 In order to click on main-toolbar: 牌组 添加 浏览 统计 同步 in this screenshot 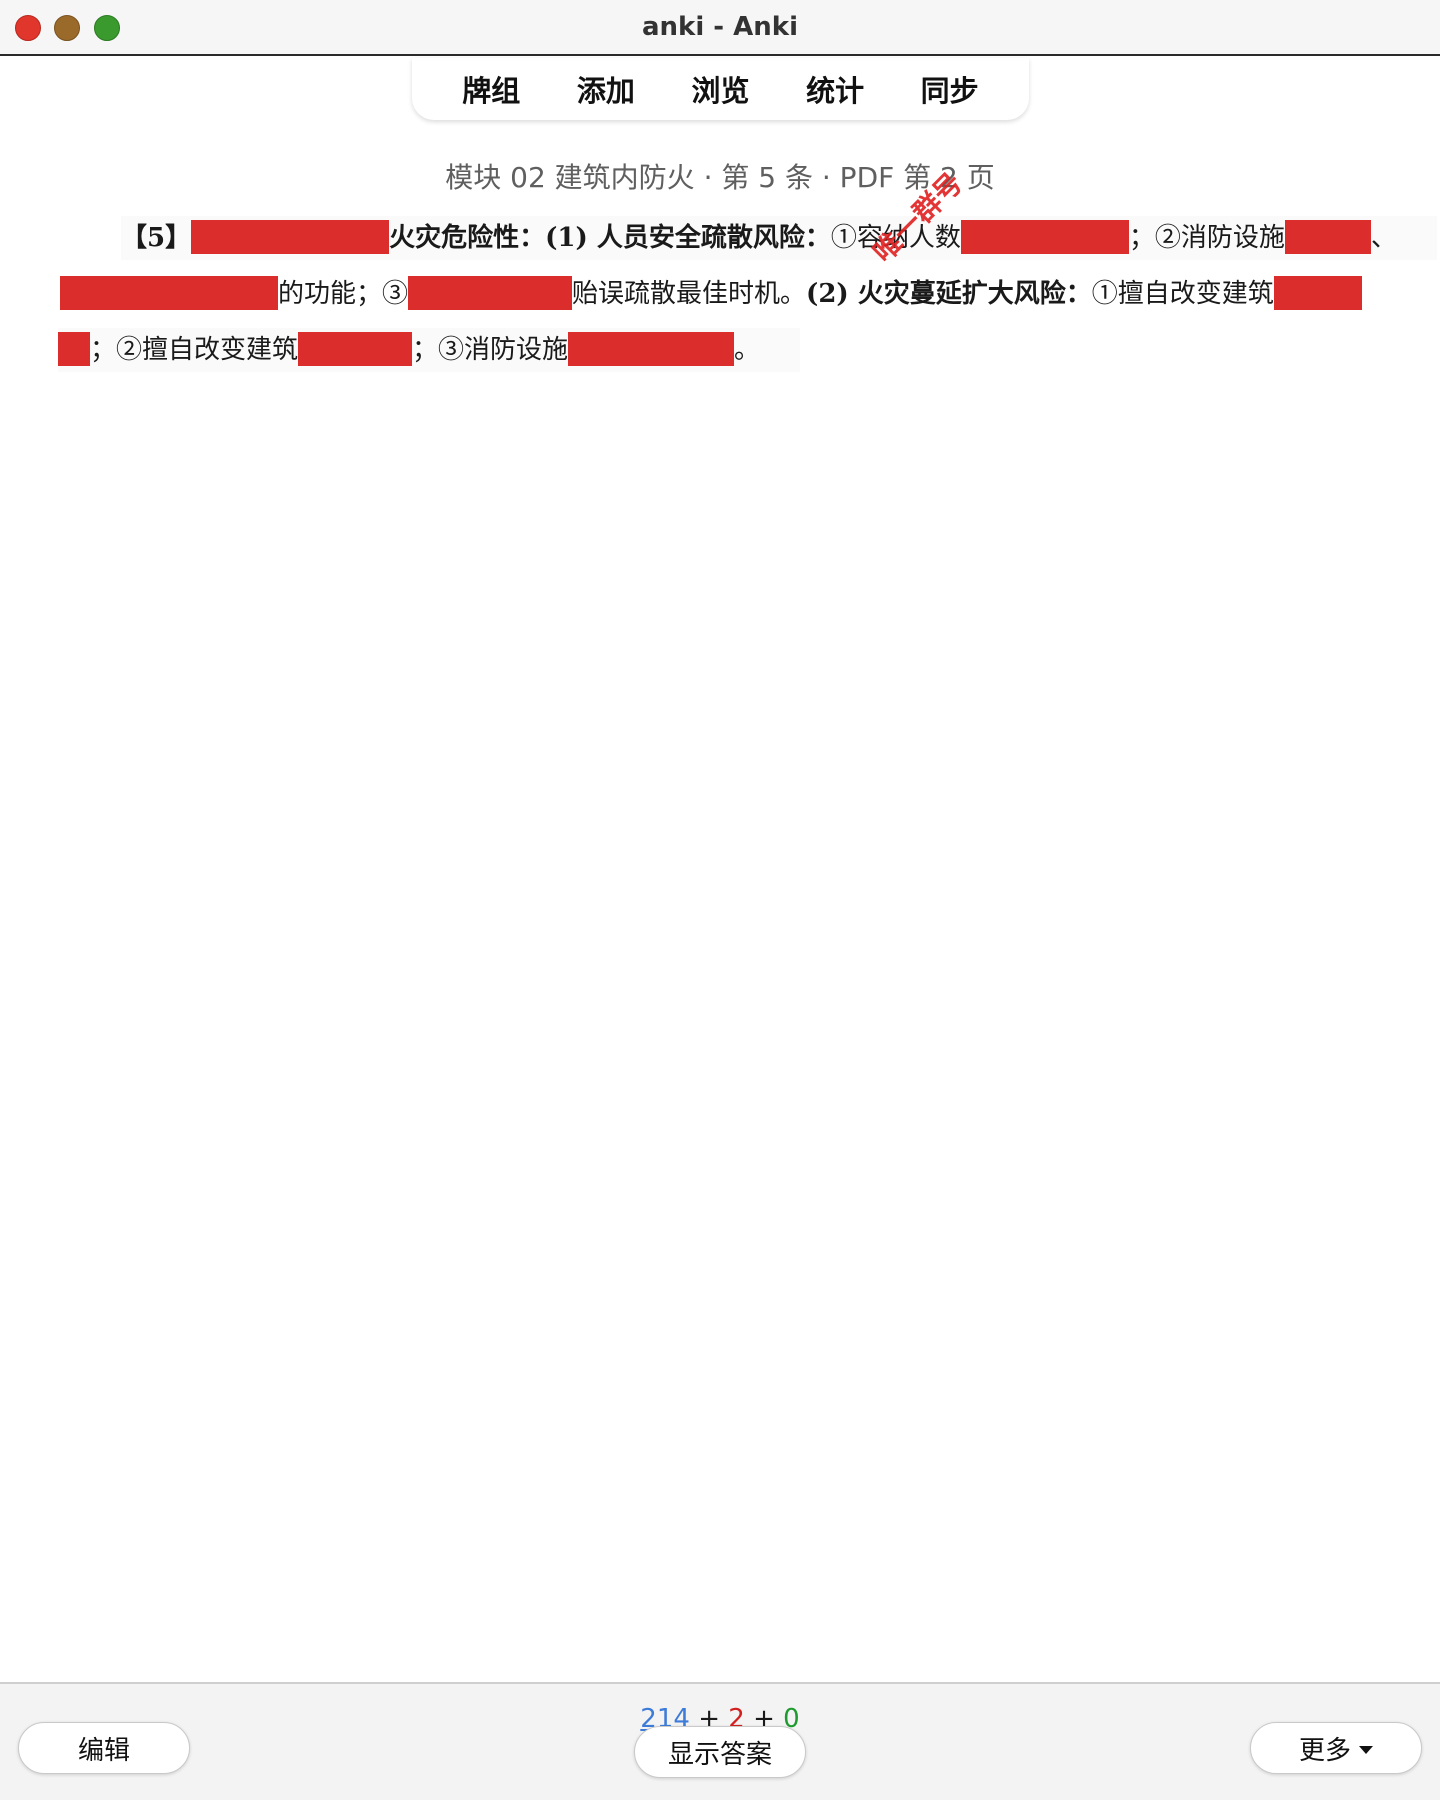, I will do `click(720, 89)`.